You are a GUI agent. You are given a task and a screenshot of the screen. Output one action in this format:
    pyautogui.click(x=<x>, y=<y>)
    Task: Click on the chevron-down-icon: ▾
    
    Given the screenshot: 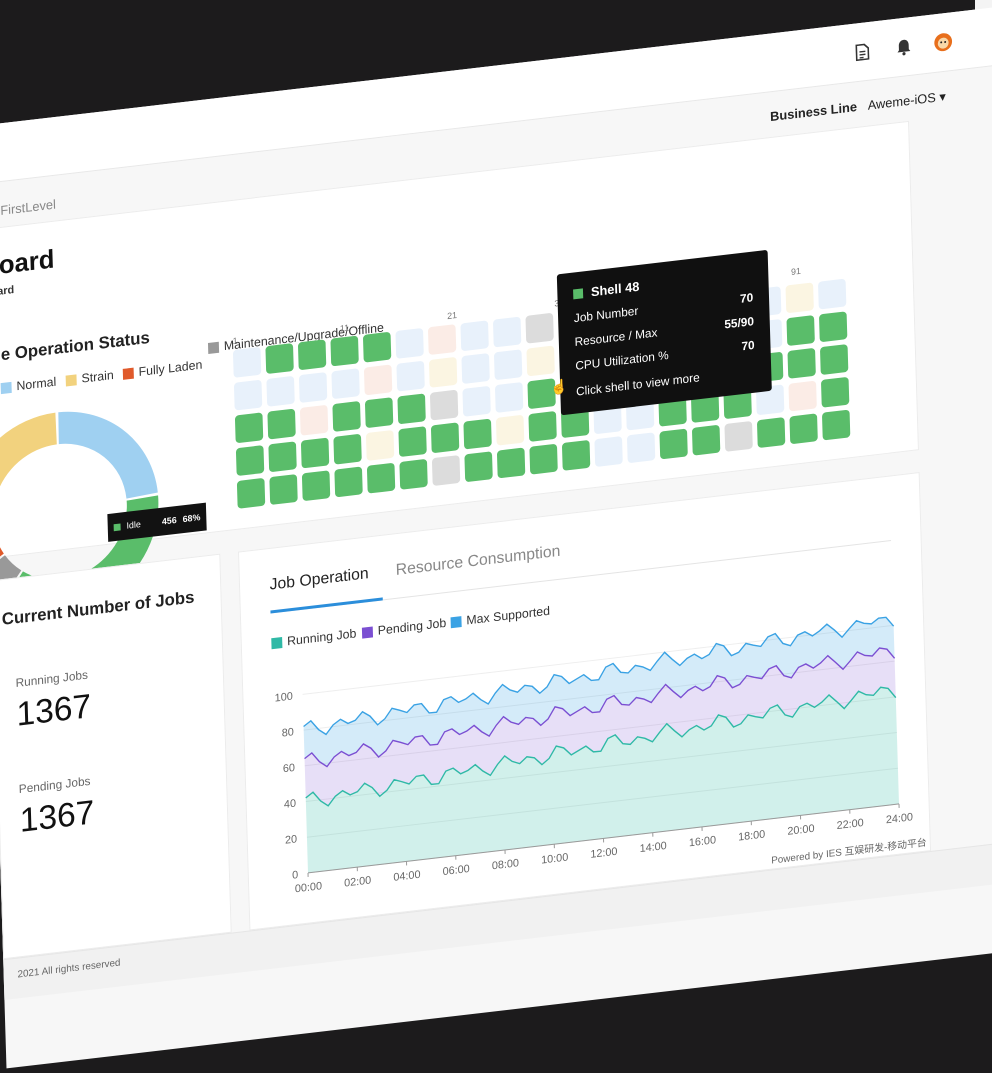 What is the action you would take?
    pyautogui.click(x=942, y=97)
    